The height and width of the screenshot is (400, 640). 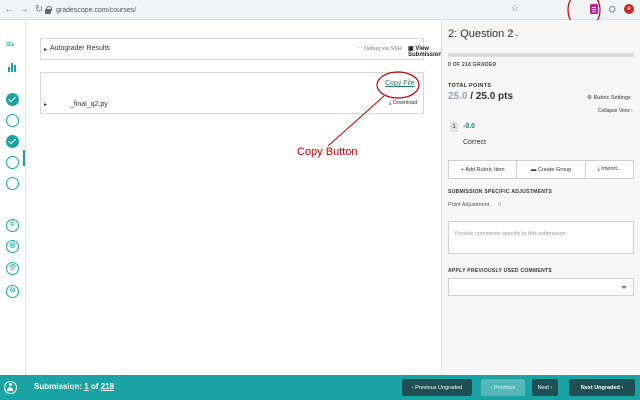 What do you see at coordinates (514, 34) in the screenshot?
I see `question-navigation-icon: ⌃⌄` at bounding box center [514, 34].